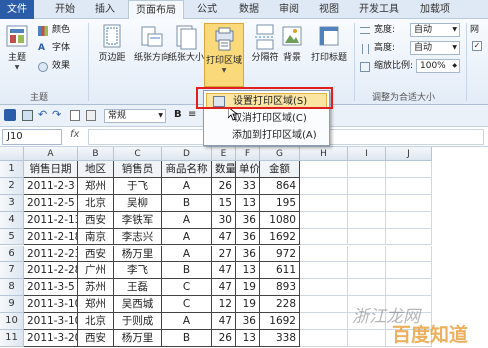  Describe the element at coordinates (187, 305) in the screenshot. I see `table-cell: C` at that location.